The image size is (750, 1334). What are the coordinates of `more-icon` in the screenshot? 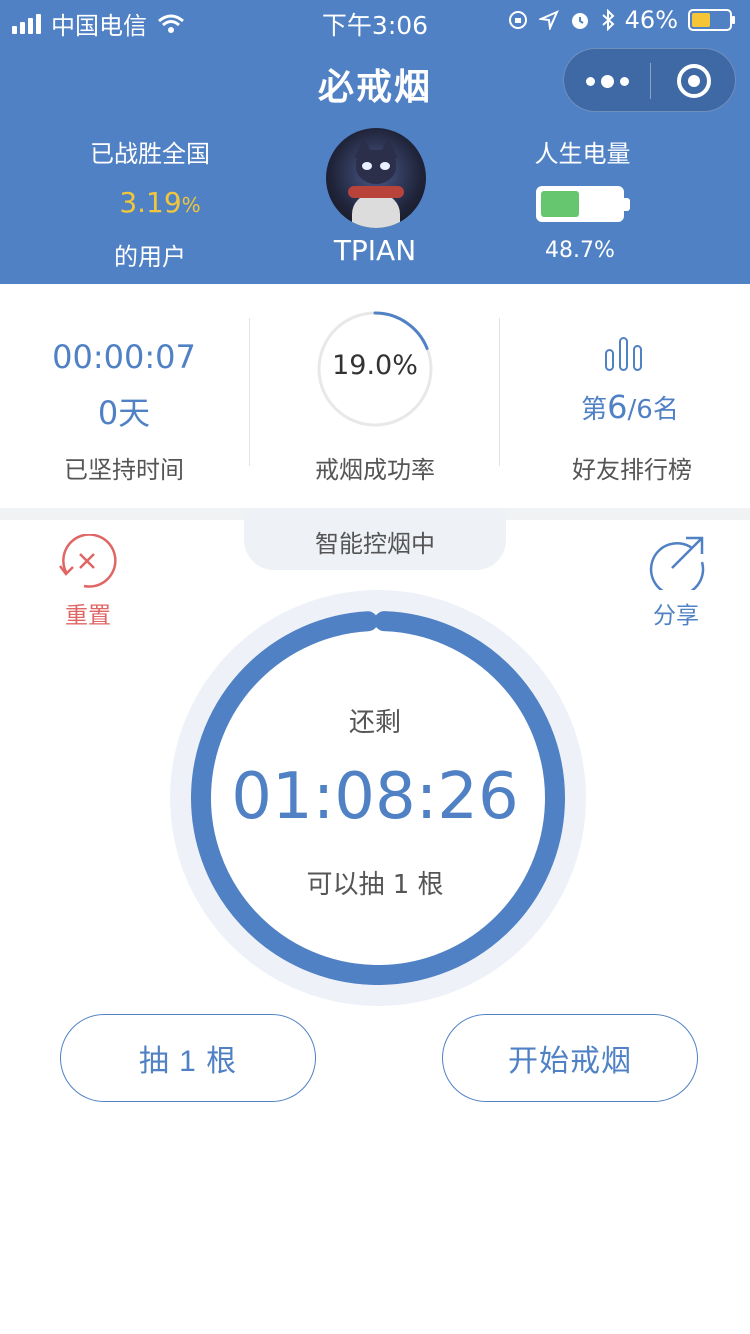 It's located at (607, 81).